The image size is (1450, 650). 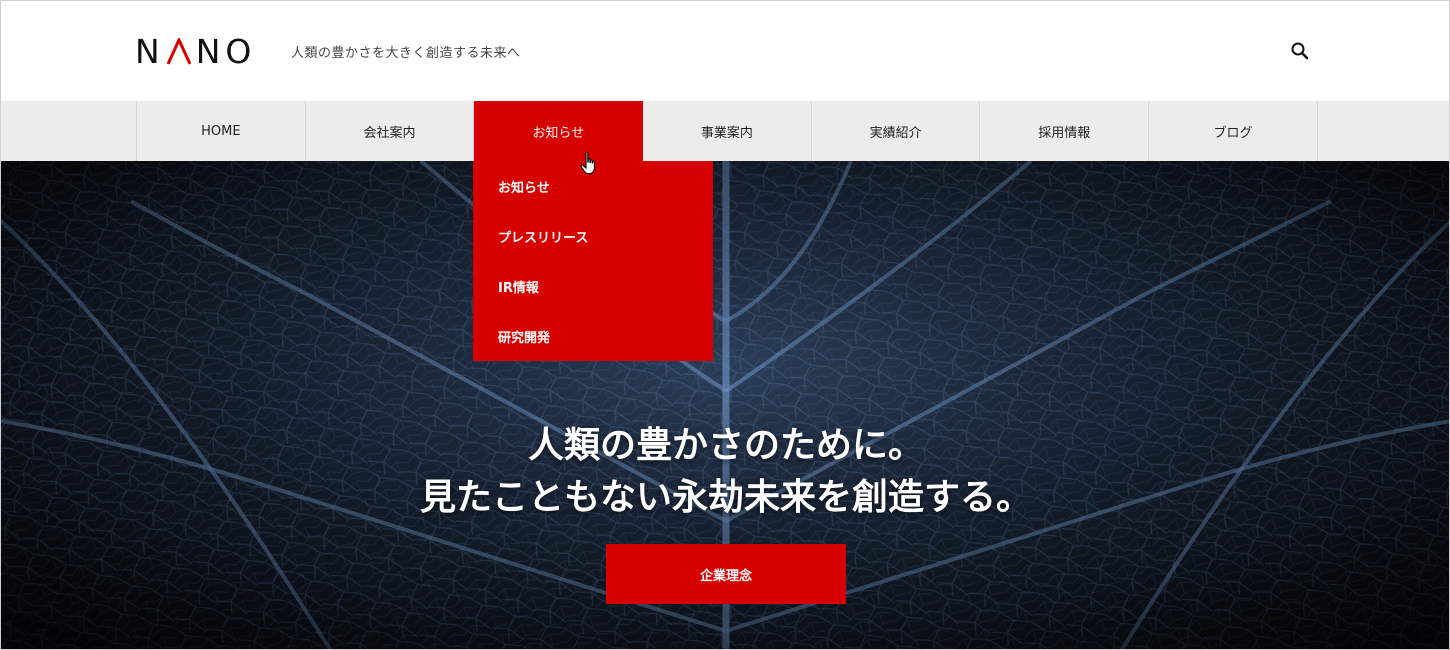 What do you see at coordinates (725, 497) in the screenshot?
I see `hero-headline-line2: 見たこともない永劫未来を創造する。` at bounding box center [725, 497].